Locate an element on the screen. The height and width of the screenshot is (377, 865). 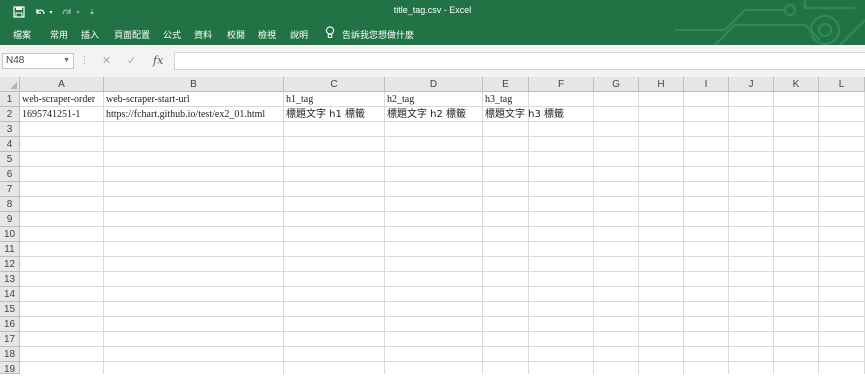
column-header-l: L is located at coordinates (842, 84).